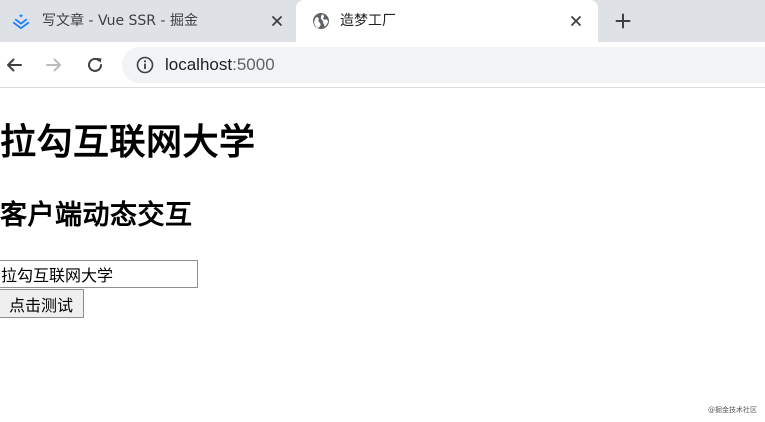 This screenshot has height=422, width=765. I want to click on watermark: @掘金技术社区, so click(732, 410).